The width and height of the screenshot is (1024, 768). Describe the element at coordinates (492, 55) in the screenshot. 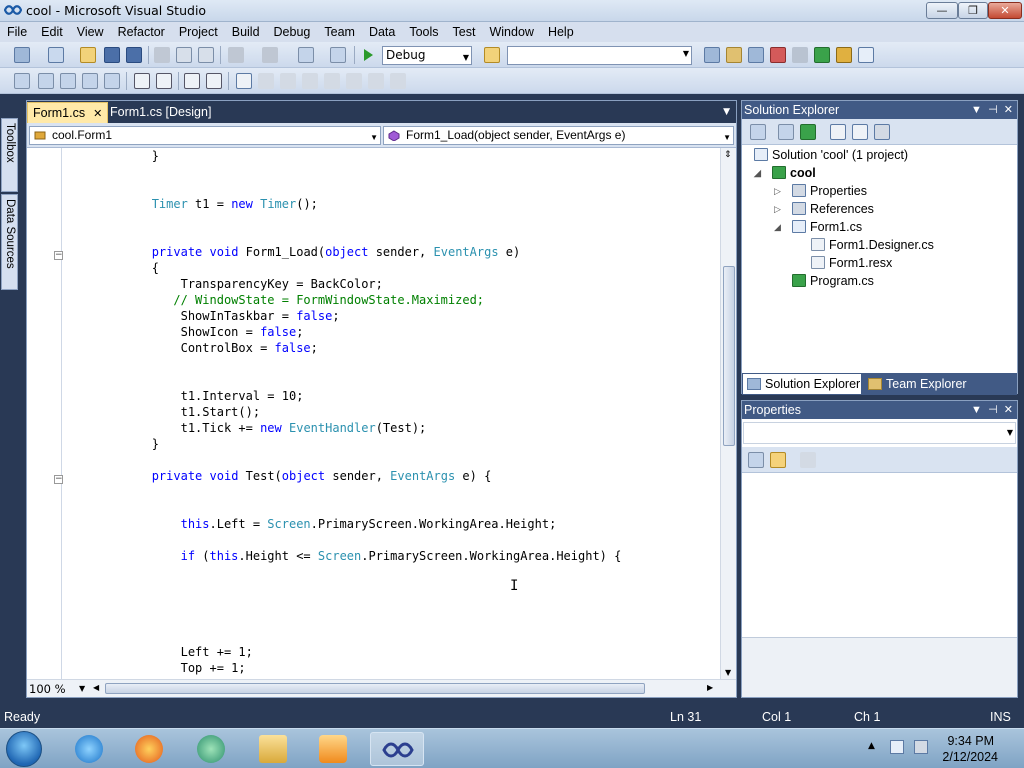

I see `find-in-files-icon` at that location.